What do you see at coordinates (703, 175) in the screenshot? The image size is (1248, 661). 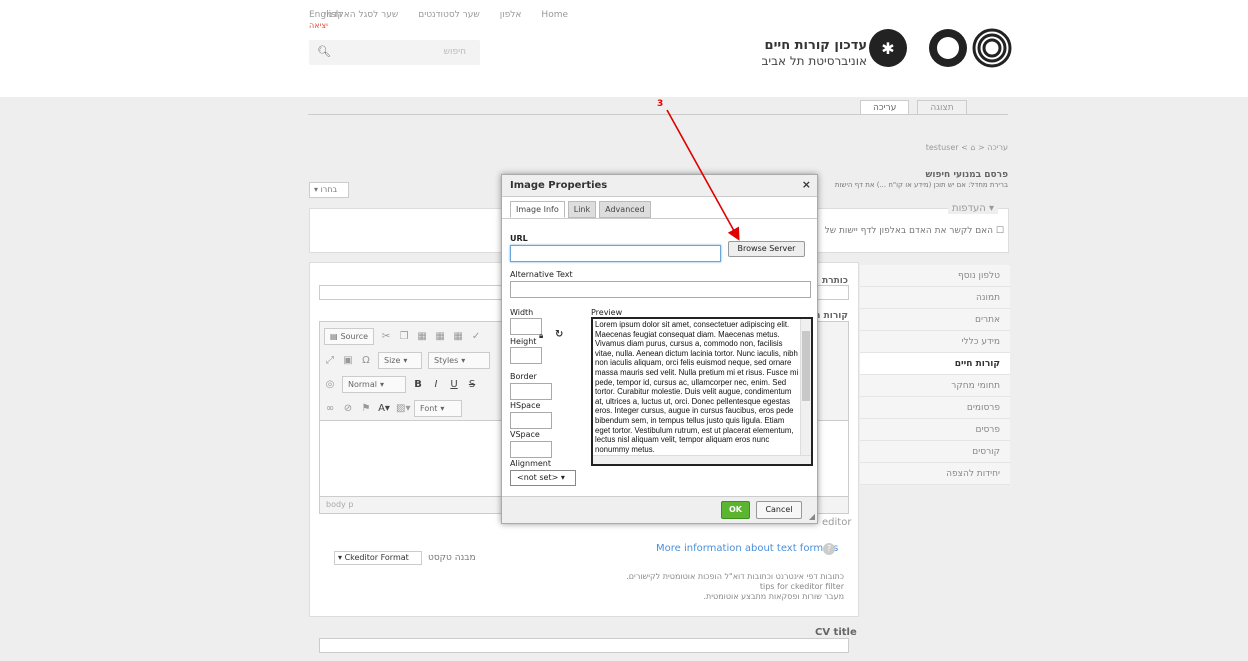 I see `annotation-arrow` at bounding box center [703, 175].